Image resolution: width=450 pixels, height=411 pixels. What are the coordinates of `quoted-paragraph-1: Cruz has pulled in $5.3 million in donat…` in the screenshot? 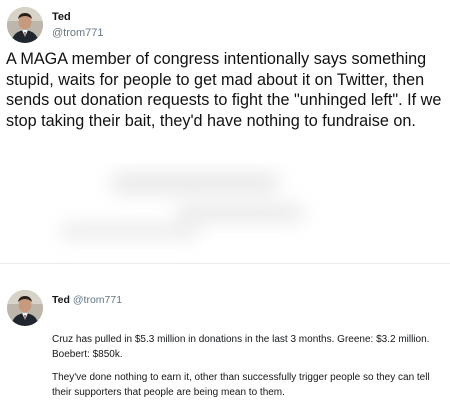 It's located at (241, 347).